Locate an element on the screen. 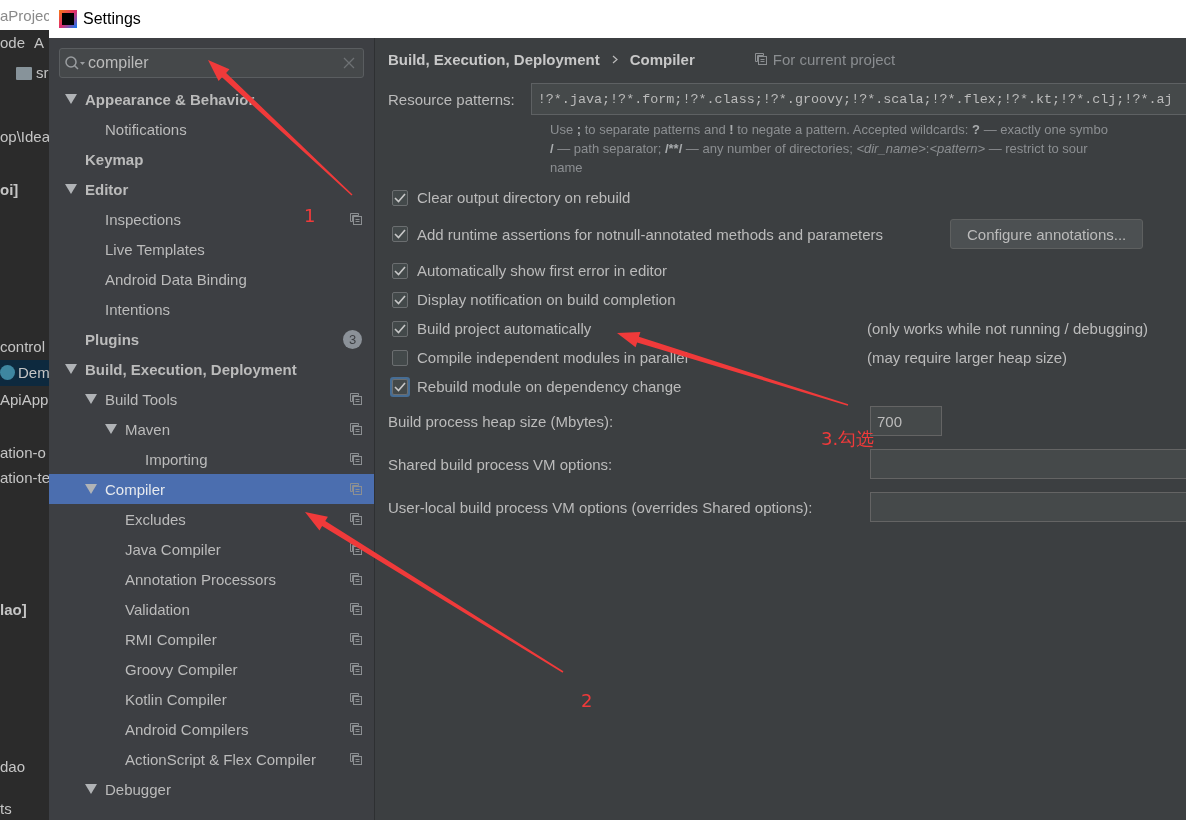 This screenshot has height=820, width=1186. text-fragment: sr is located at coordinates (42, 73).